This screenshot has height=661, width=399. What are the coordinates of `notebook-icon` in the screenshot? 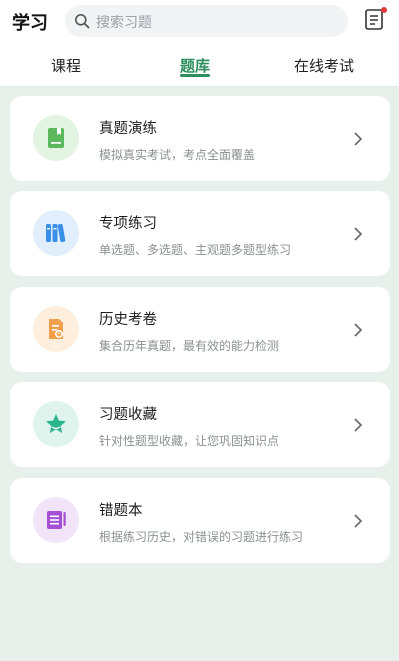 It's located at (56, 520).